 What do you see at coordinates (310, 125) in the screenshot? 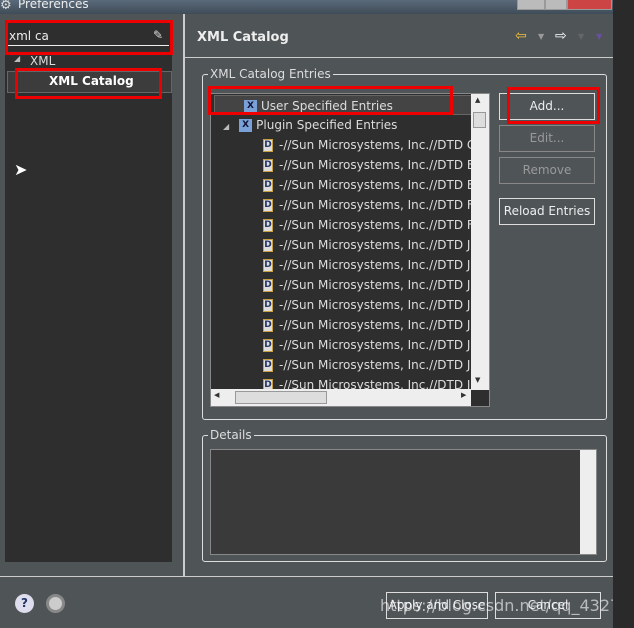
I see `tree-row-plugin-entries: ◢ X Plugin Specified Entries` at bounding box center [310, 125].